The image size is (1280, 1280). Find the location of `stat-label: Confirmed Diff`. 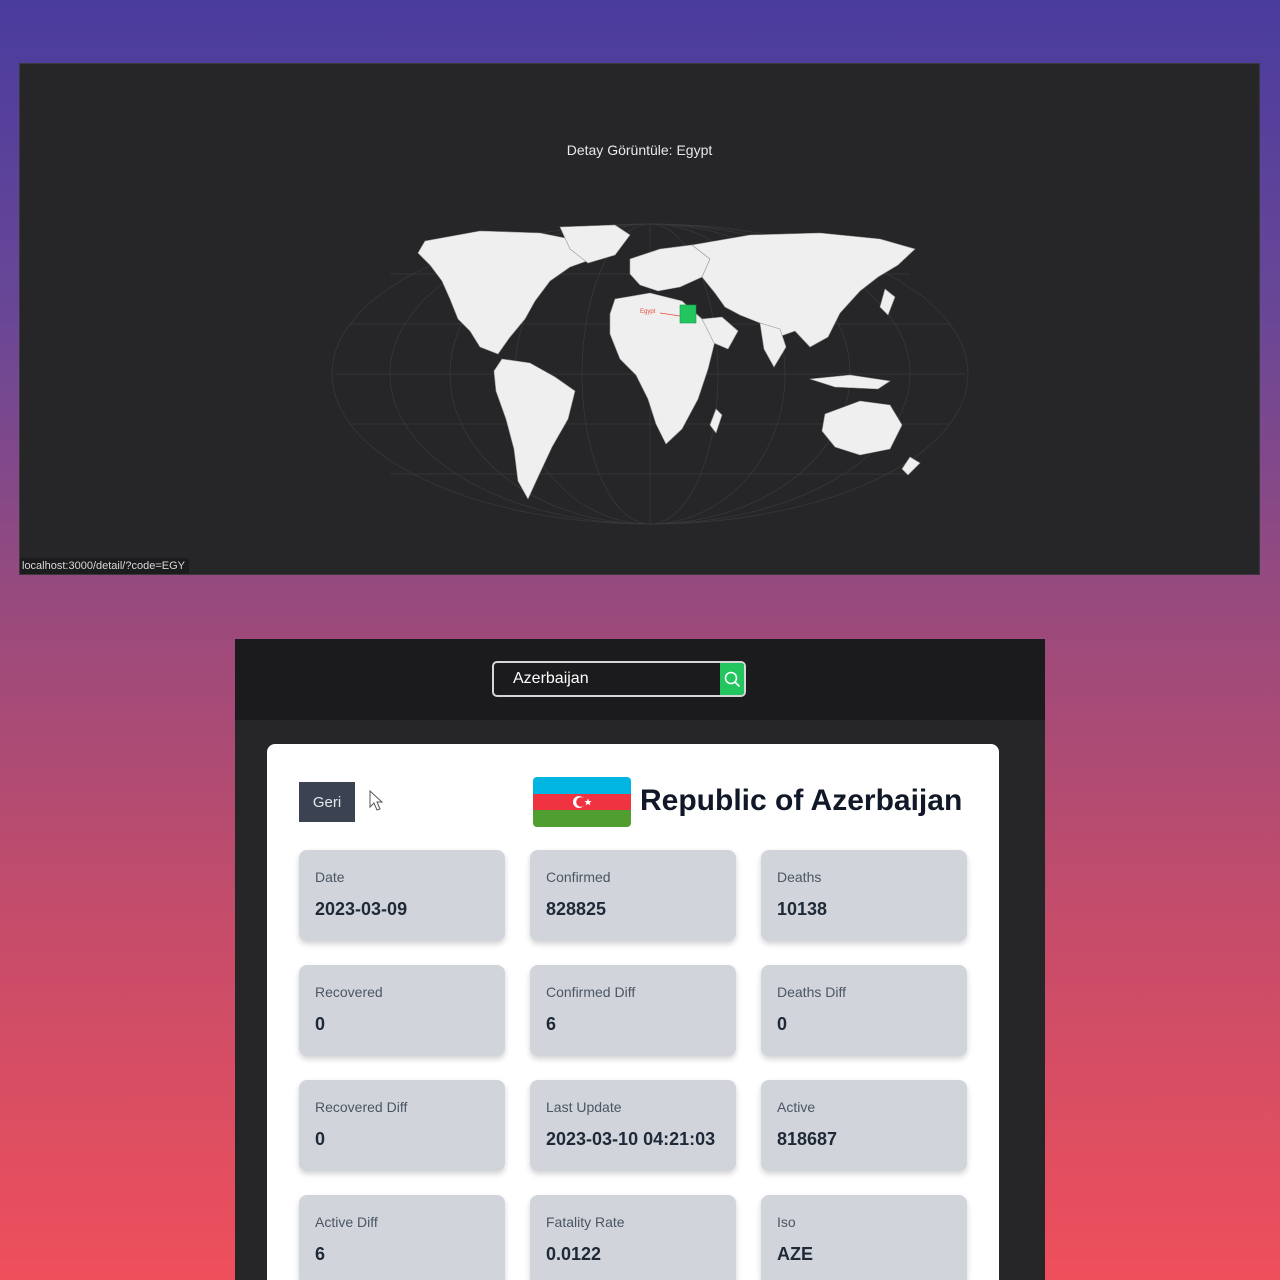

stat-label: Confirmed Diff is located at coordinates (591, 992).